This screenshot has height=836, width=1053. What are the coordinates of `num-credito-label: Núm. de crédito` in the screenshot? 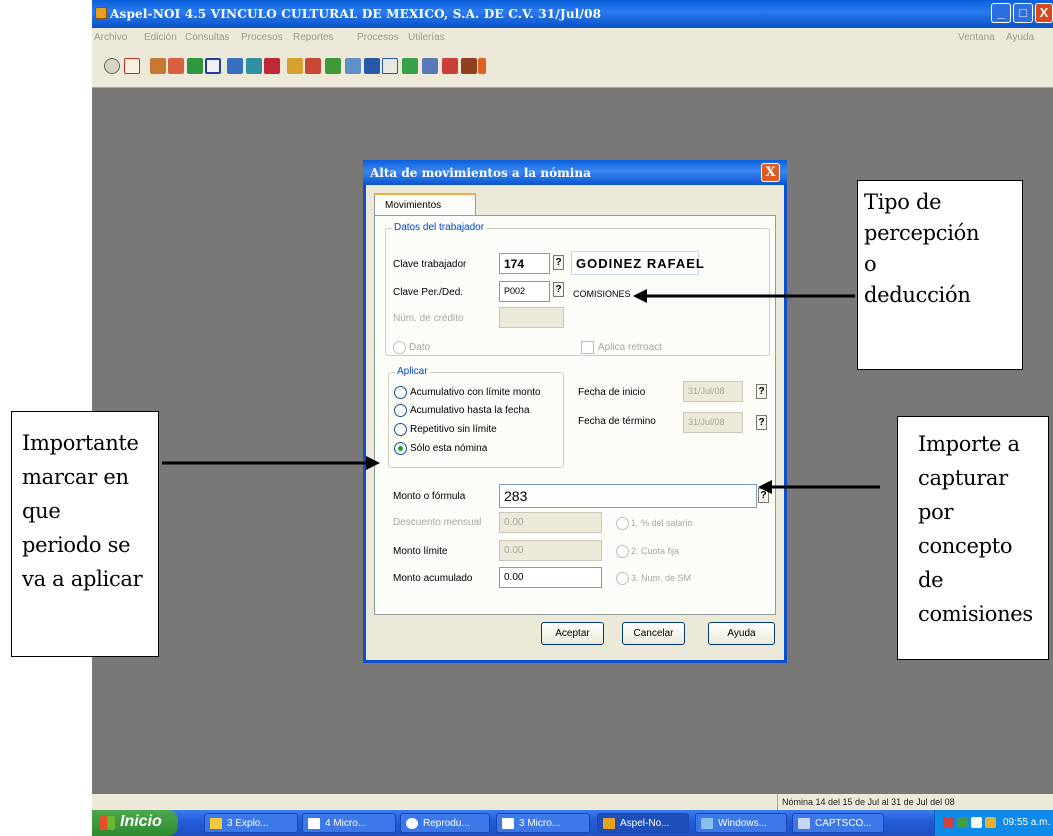 It's located at (428, 318).